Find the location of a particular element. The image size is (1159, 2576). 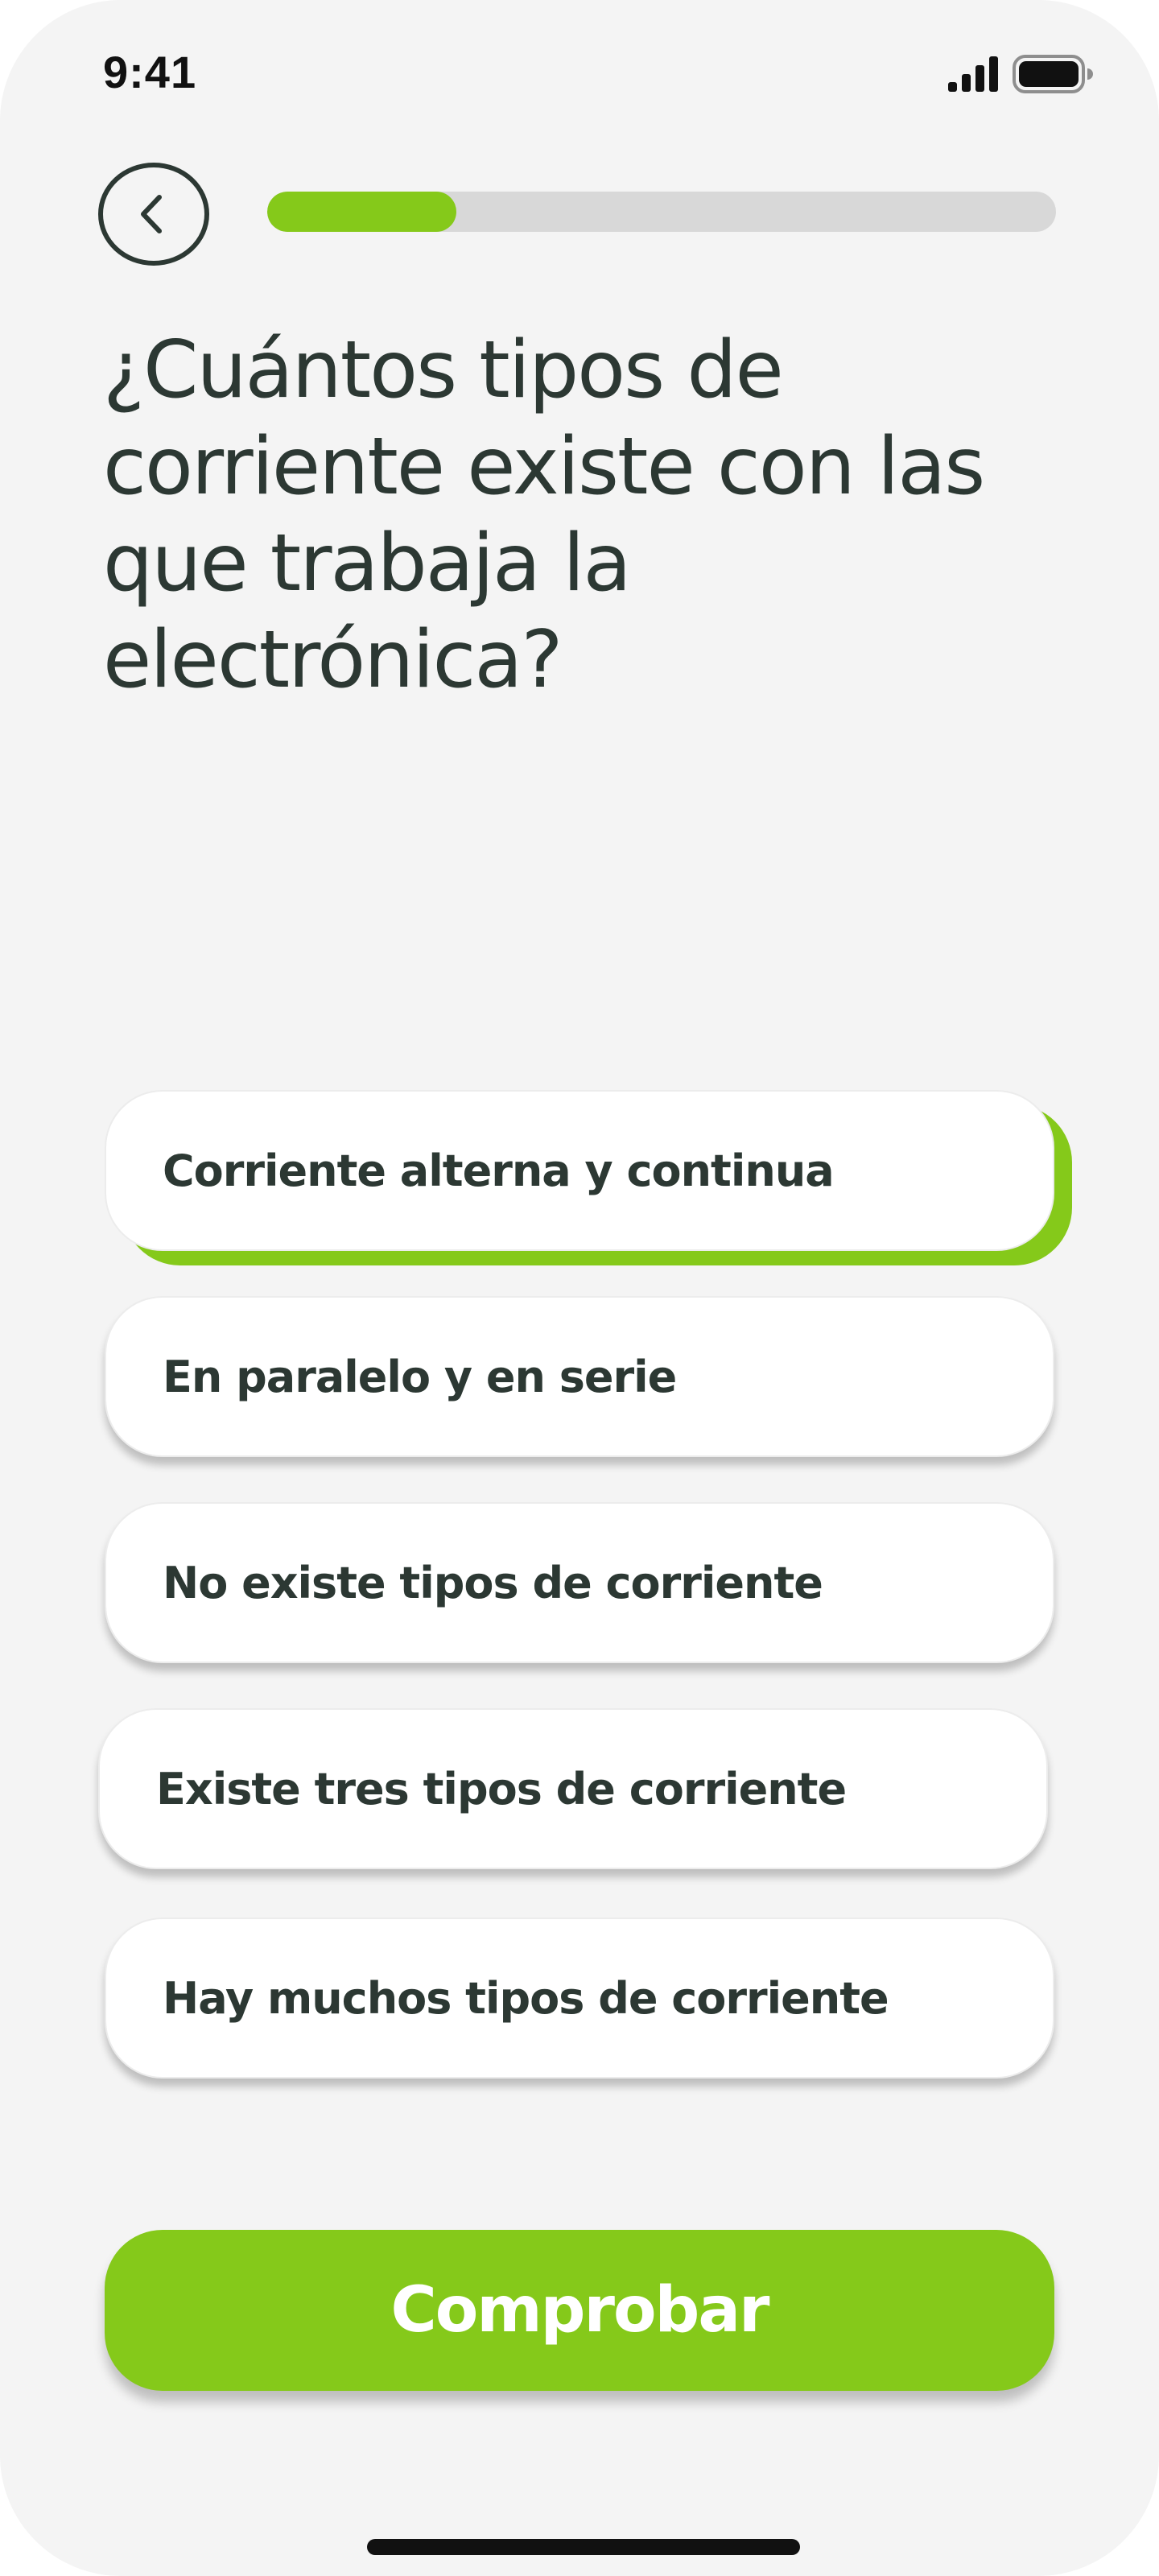

answer-option-1: Corriente alterna y continua is located at coordinates (579, 1170).